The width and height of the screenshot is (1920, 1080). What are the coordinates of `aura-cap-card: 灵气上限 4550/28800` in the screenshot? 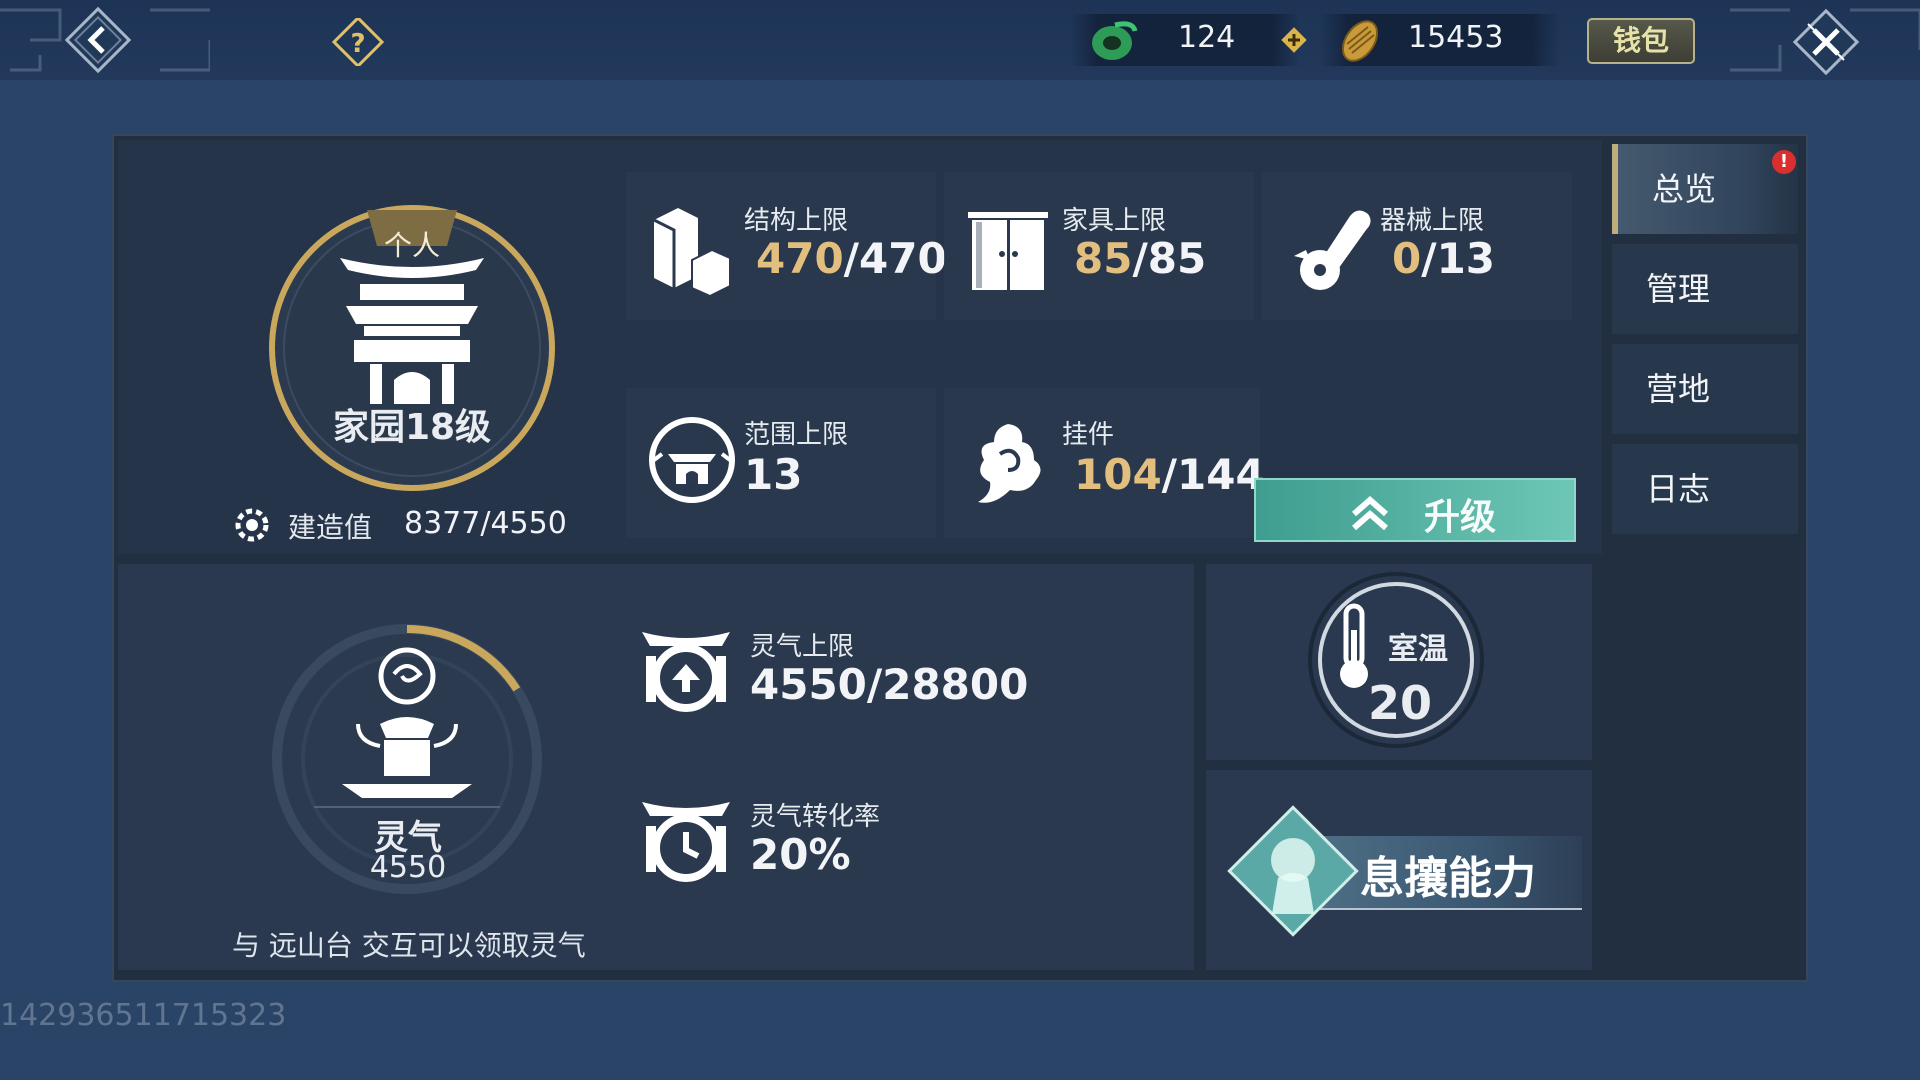 It's located at (854, 679).